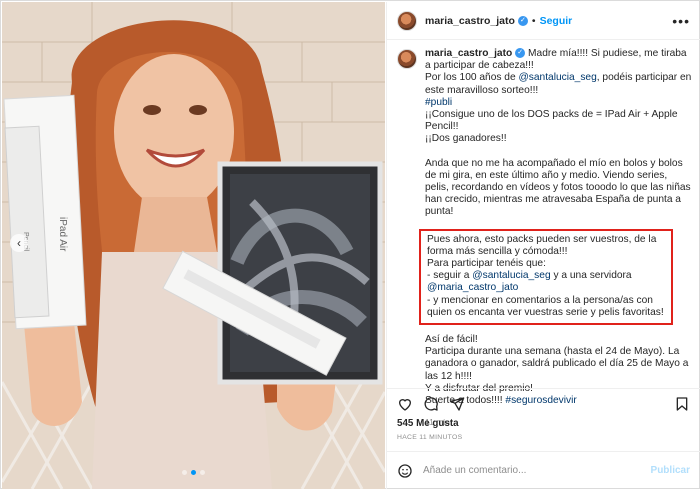 This screenshot has height=489, width=700. What do you see at coordinates (19, 243) in the screenshot?
I see `previous-image-button: ‹` at bounding box center [19, 243].